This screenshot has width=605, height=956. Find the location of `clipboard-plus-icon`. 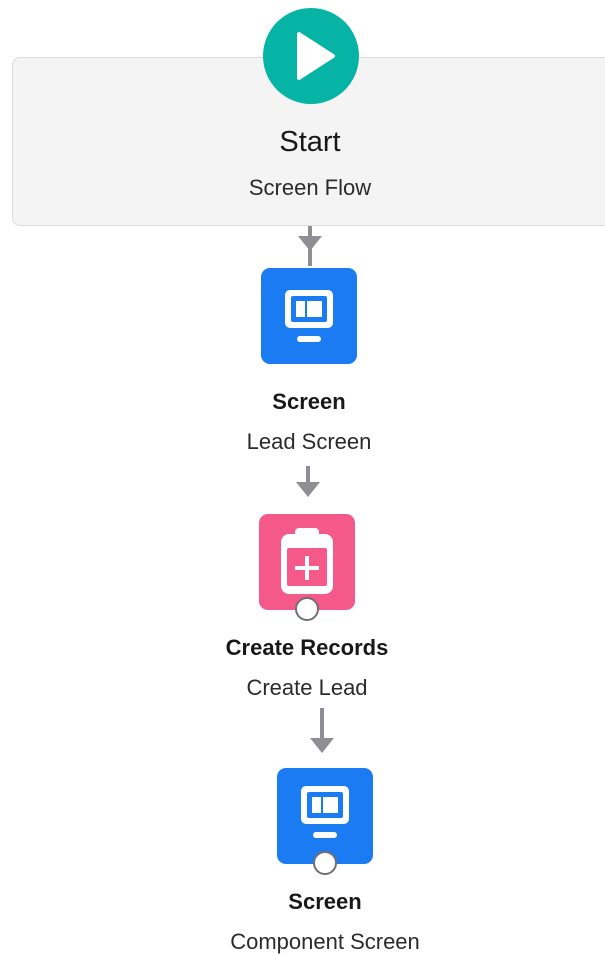

clipboard-plus-icon is located at coordinates (307, 561).